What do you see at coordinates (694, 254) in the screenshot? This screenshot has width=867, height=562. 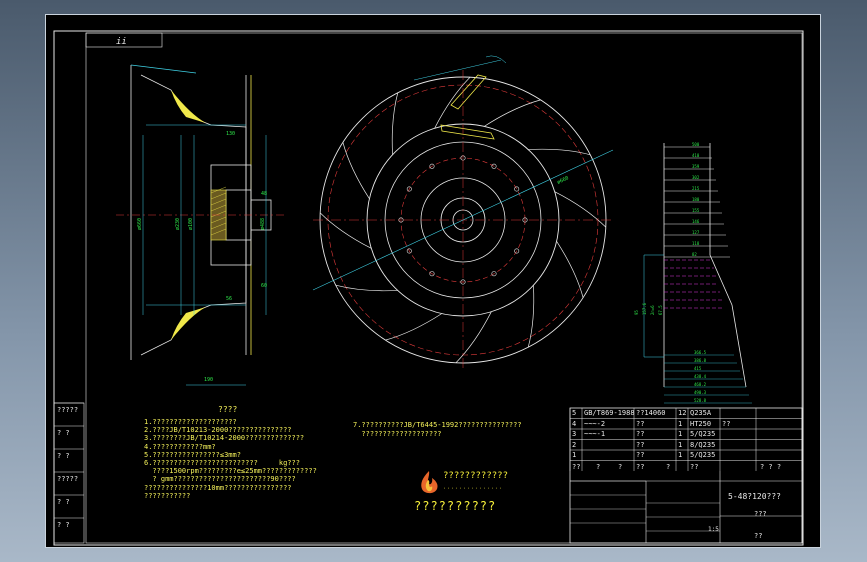 I see `dev-tick-label: 82` at bounding box center [694, 254].